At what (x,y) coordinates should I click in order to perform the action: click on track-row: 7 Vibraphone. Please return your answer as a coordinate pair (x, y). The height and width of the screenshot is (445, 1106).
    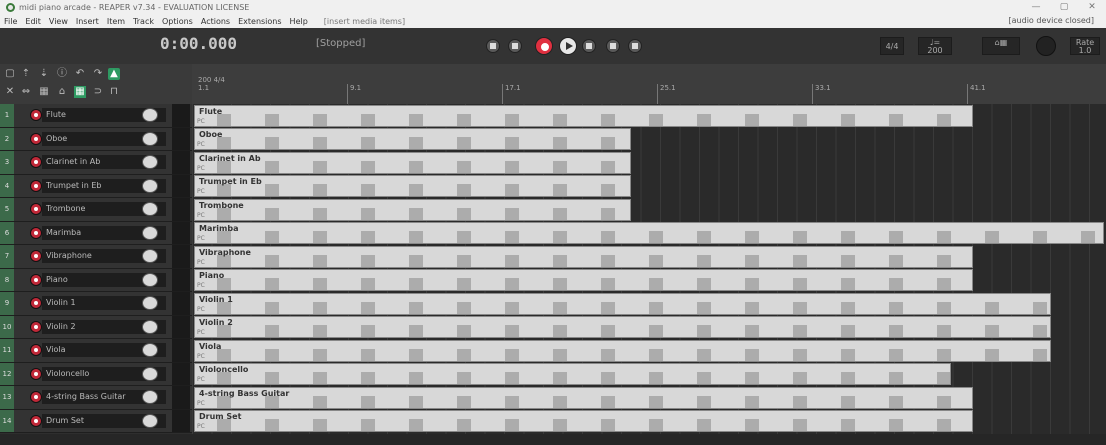
    Looking at the image, I should click on (96, 257).